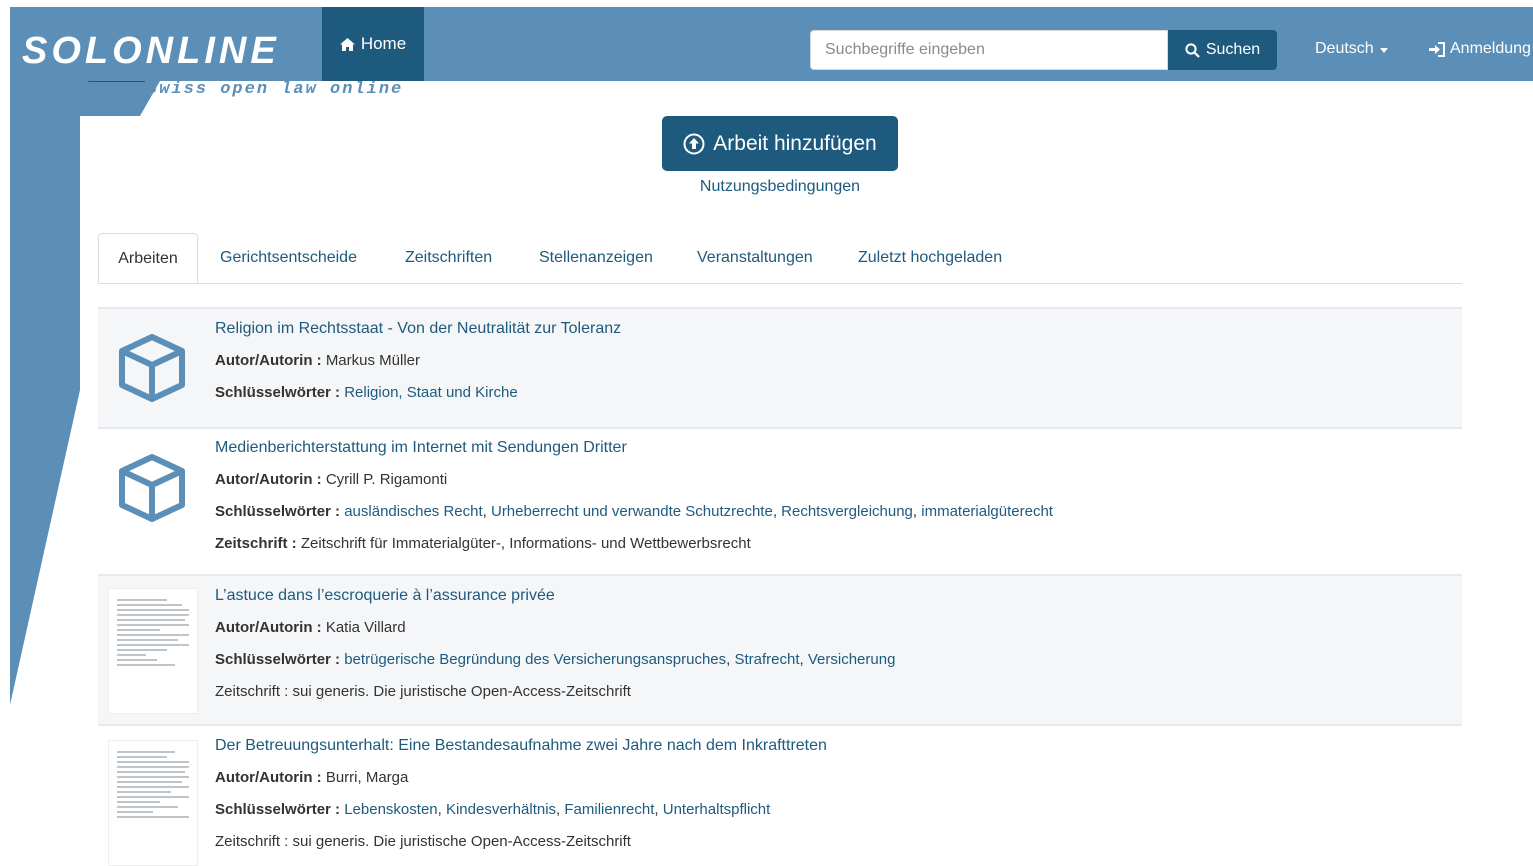 The width and height of the screenshot is (1533, 866). I want to click on tab-gerichtsentscheide: Gerichtsentscheide, so click(288, 258).